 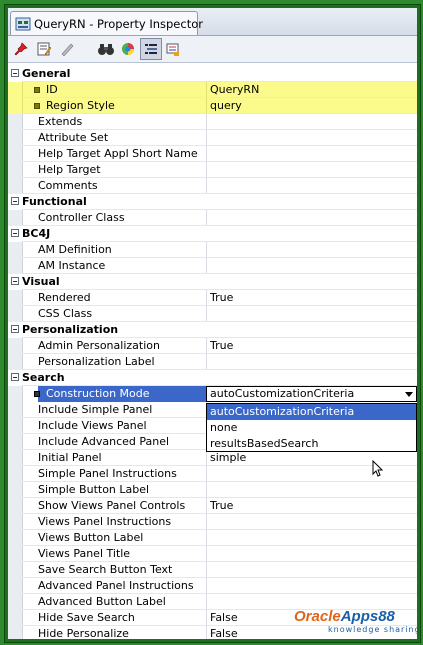 I want to click on property-row-simple-instructions: Simple Panel Instructions, so click(x=212, y=474).